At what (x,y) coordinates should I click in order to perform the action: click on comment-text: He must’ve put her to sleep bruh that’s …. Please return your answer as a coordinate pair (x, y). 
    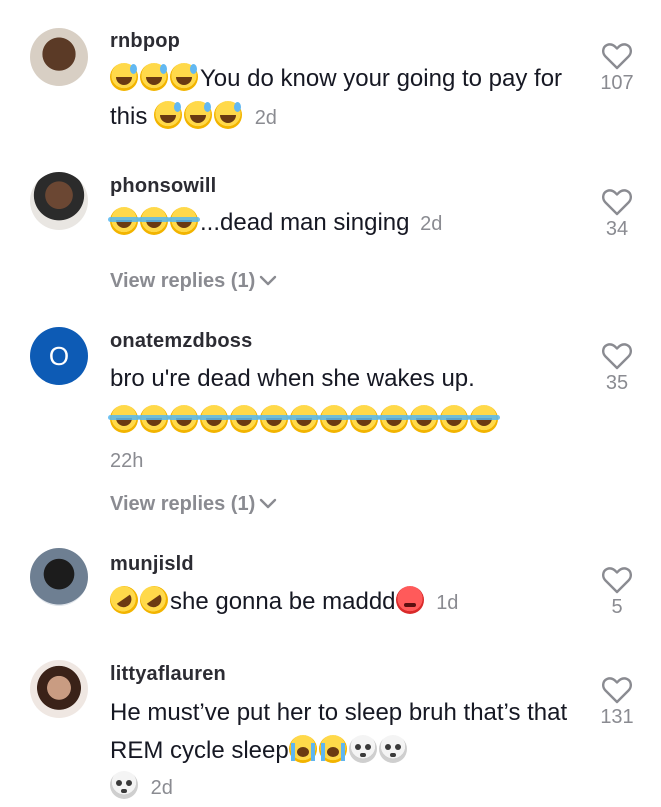
    Looking at the image, I should click on (345, 749).